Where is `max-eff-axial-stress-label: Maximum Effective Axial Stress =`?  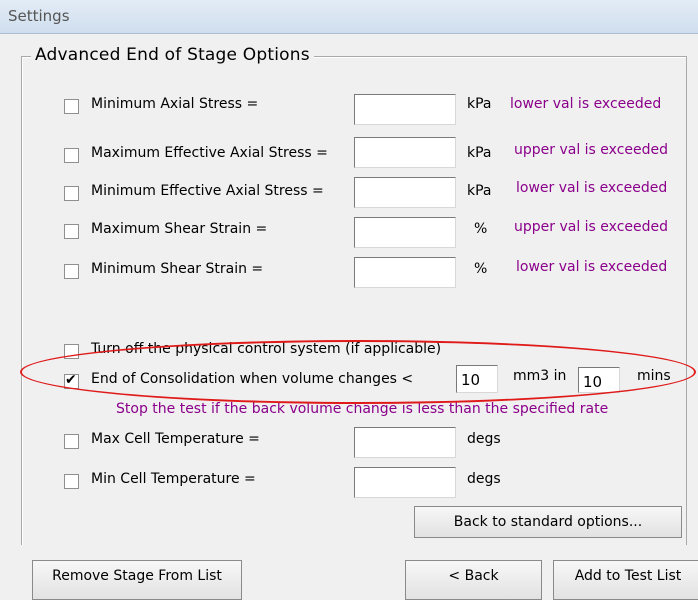
max-eff-axial-stress-label: Maximum Effective Axial Stress = is located at coordinates (209, 153).